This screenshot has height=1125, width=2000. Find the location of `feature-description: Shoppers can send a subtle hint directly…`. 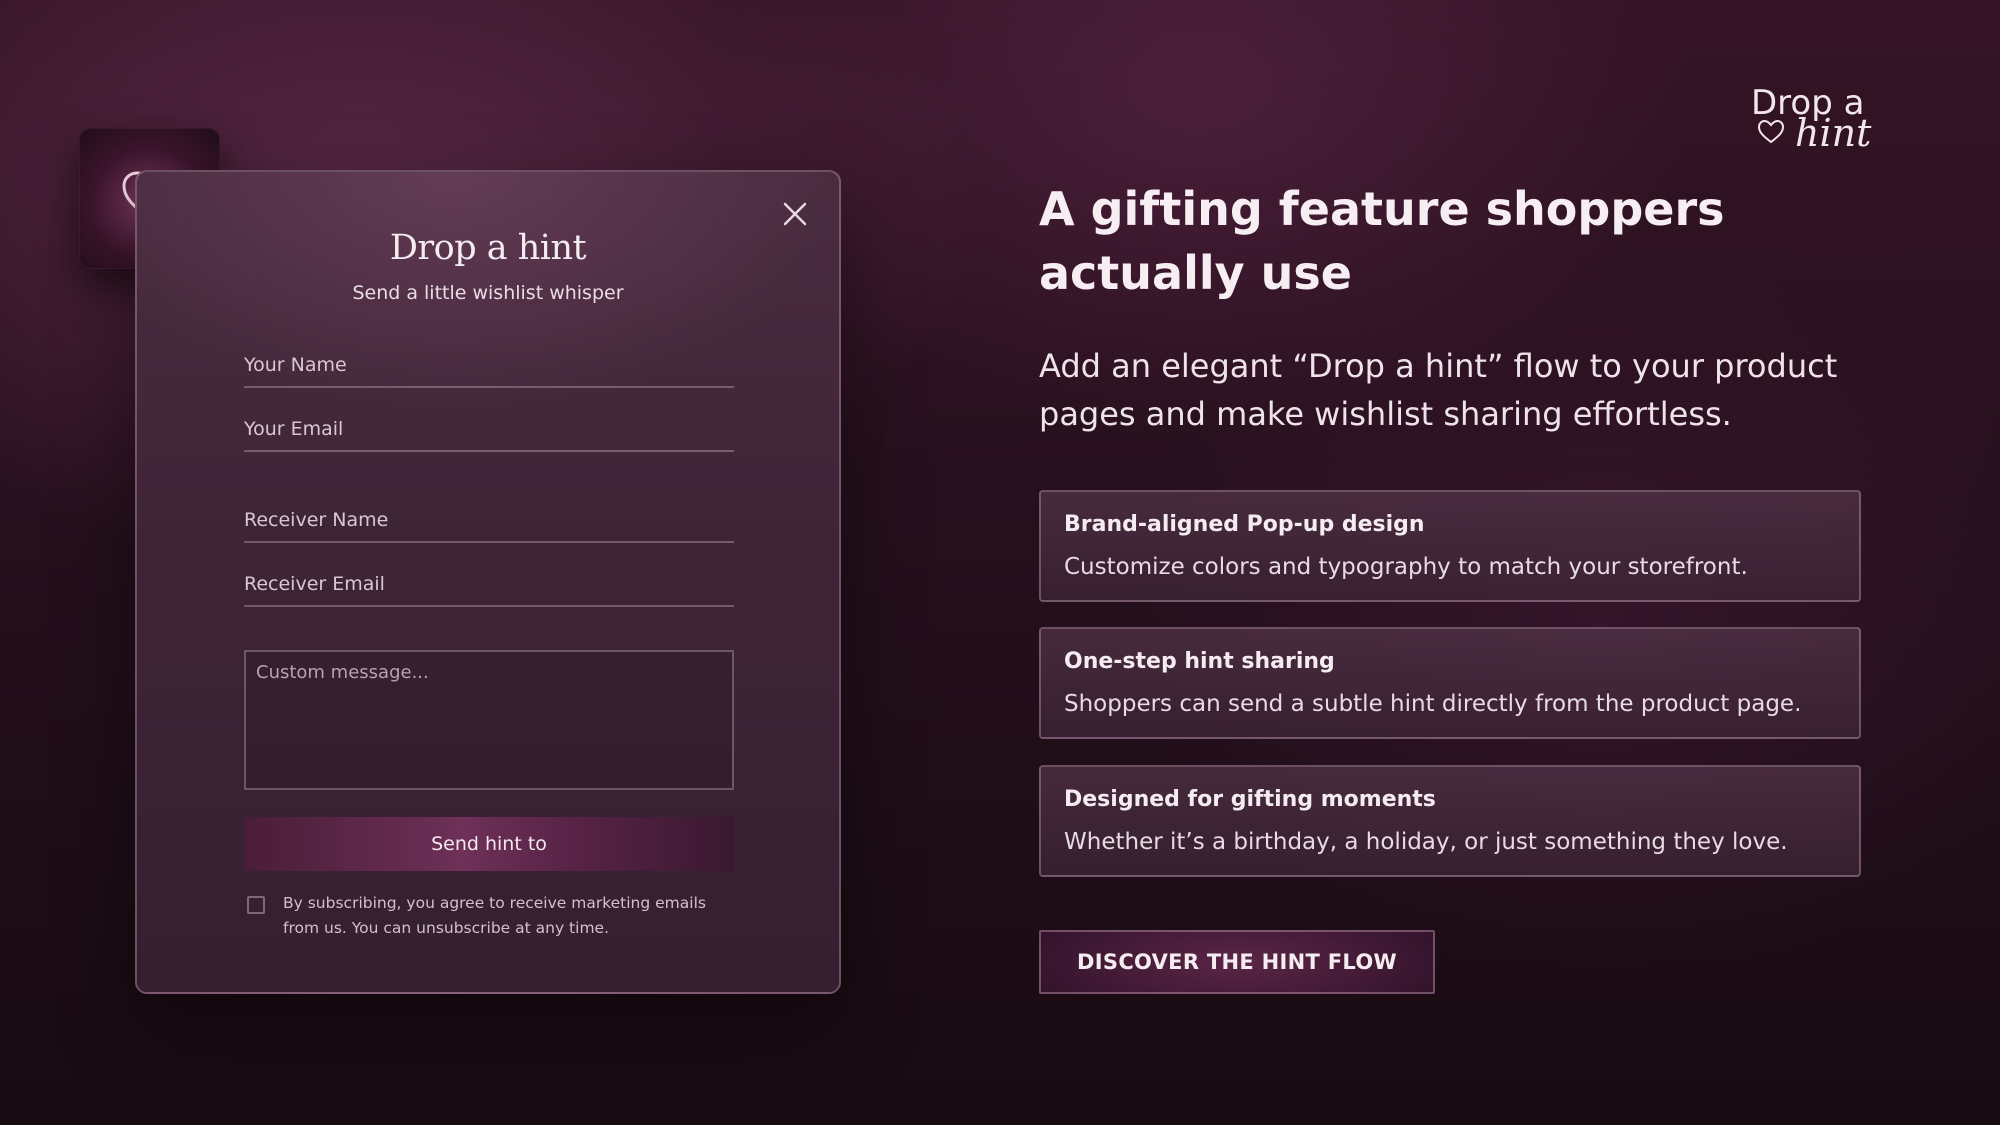

feature-description: Shoppers can send a subtle hint directly… is located at coordinates (1433, 704).